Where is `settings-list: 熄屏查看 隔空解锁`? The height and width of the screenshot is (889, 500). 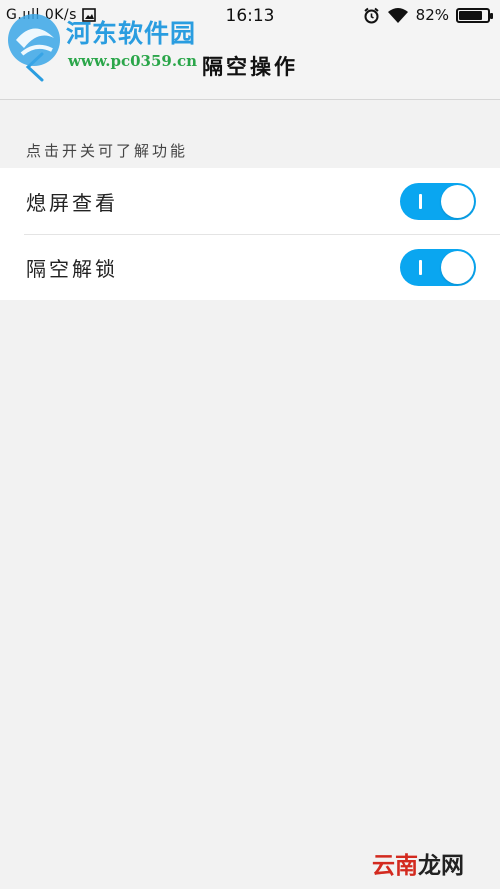 settings-list: 熄屏查看 隔空解锁 is located at coordinates (250, 234).